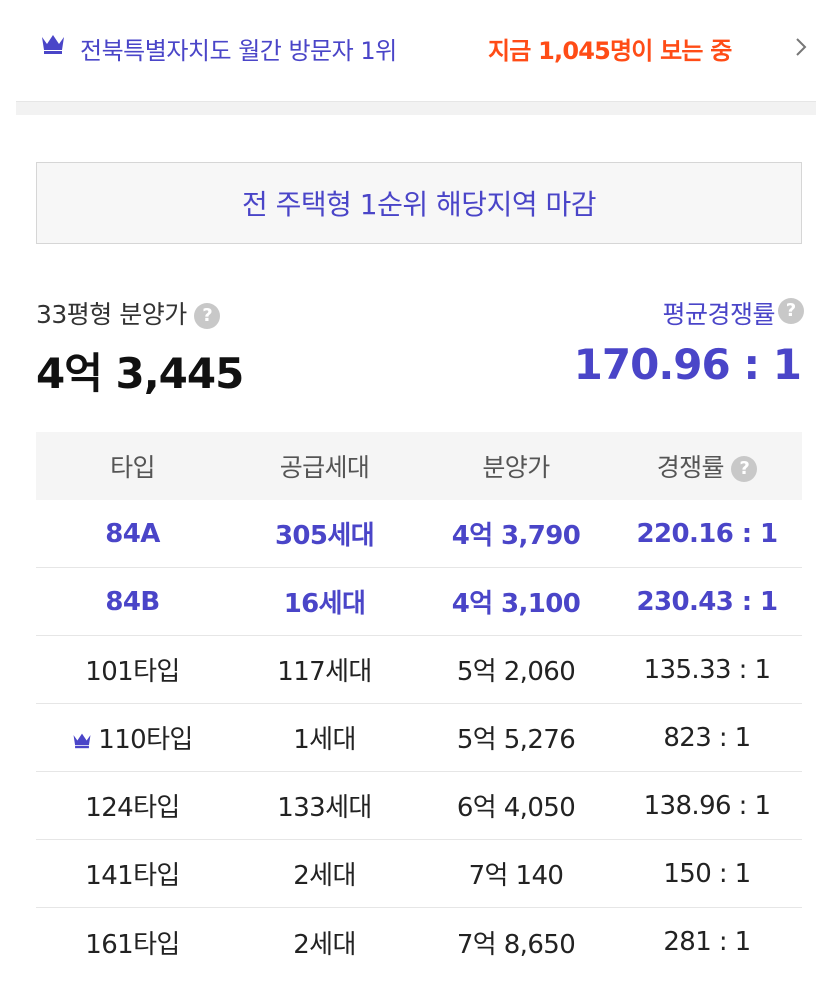  I want to click on units-cell: 305세대, so click(324, 536).